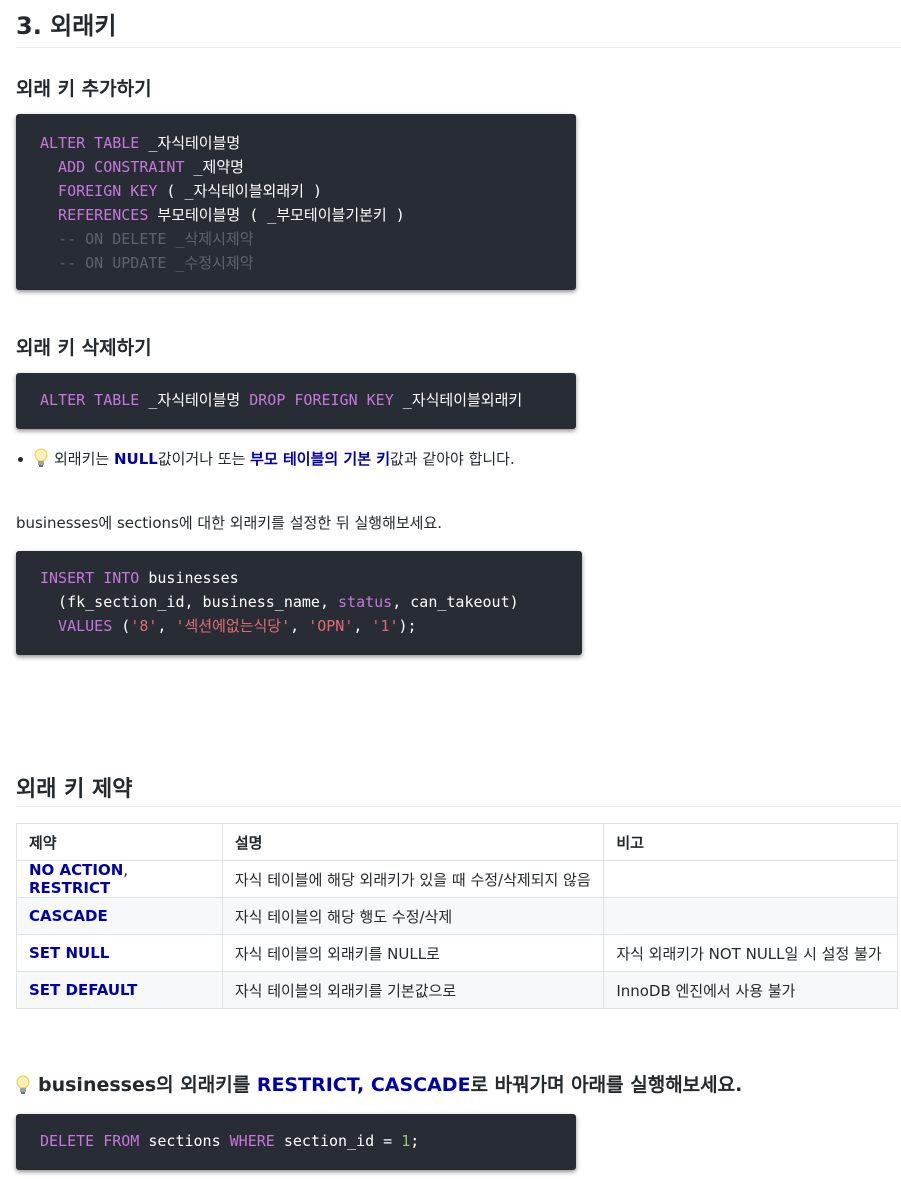  What do you see at coordinates (239, 191) in the screenshot?
I see `code-text: ( _자식테이블외래키 )` at bounding box center [239, 191].